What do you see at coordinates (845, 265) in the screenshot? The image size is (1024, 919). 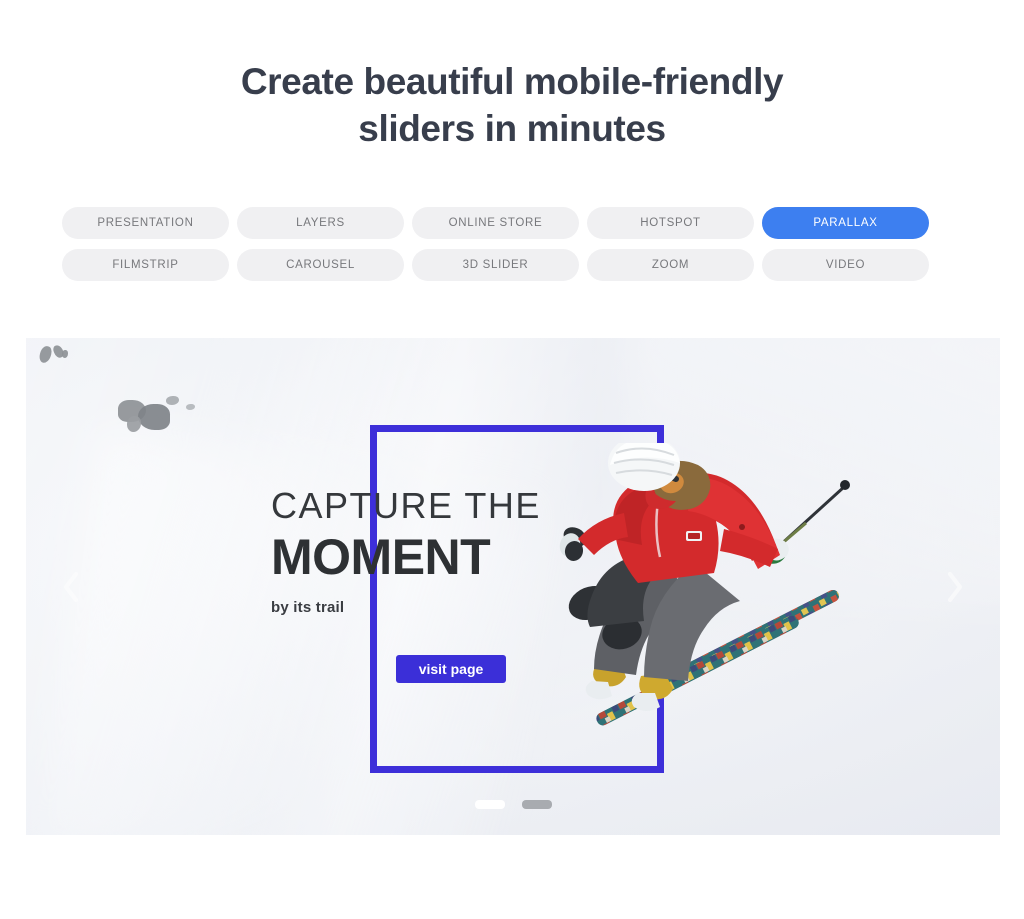 I see `tab-video: VIDEO` at bounding box center [845, 265].